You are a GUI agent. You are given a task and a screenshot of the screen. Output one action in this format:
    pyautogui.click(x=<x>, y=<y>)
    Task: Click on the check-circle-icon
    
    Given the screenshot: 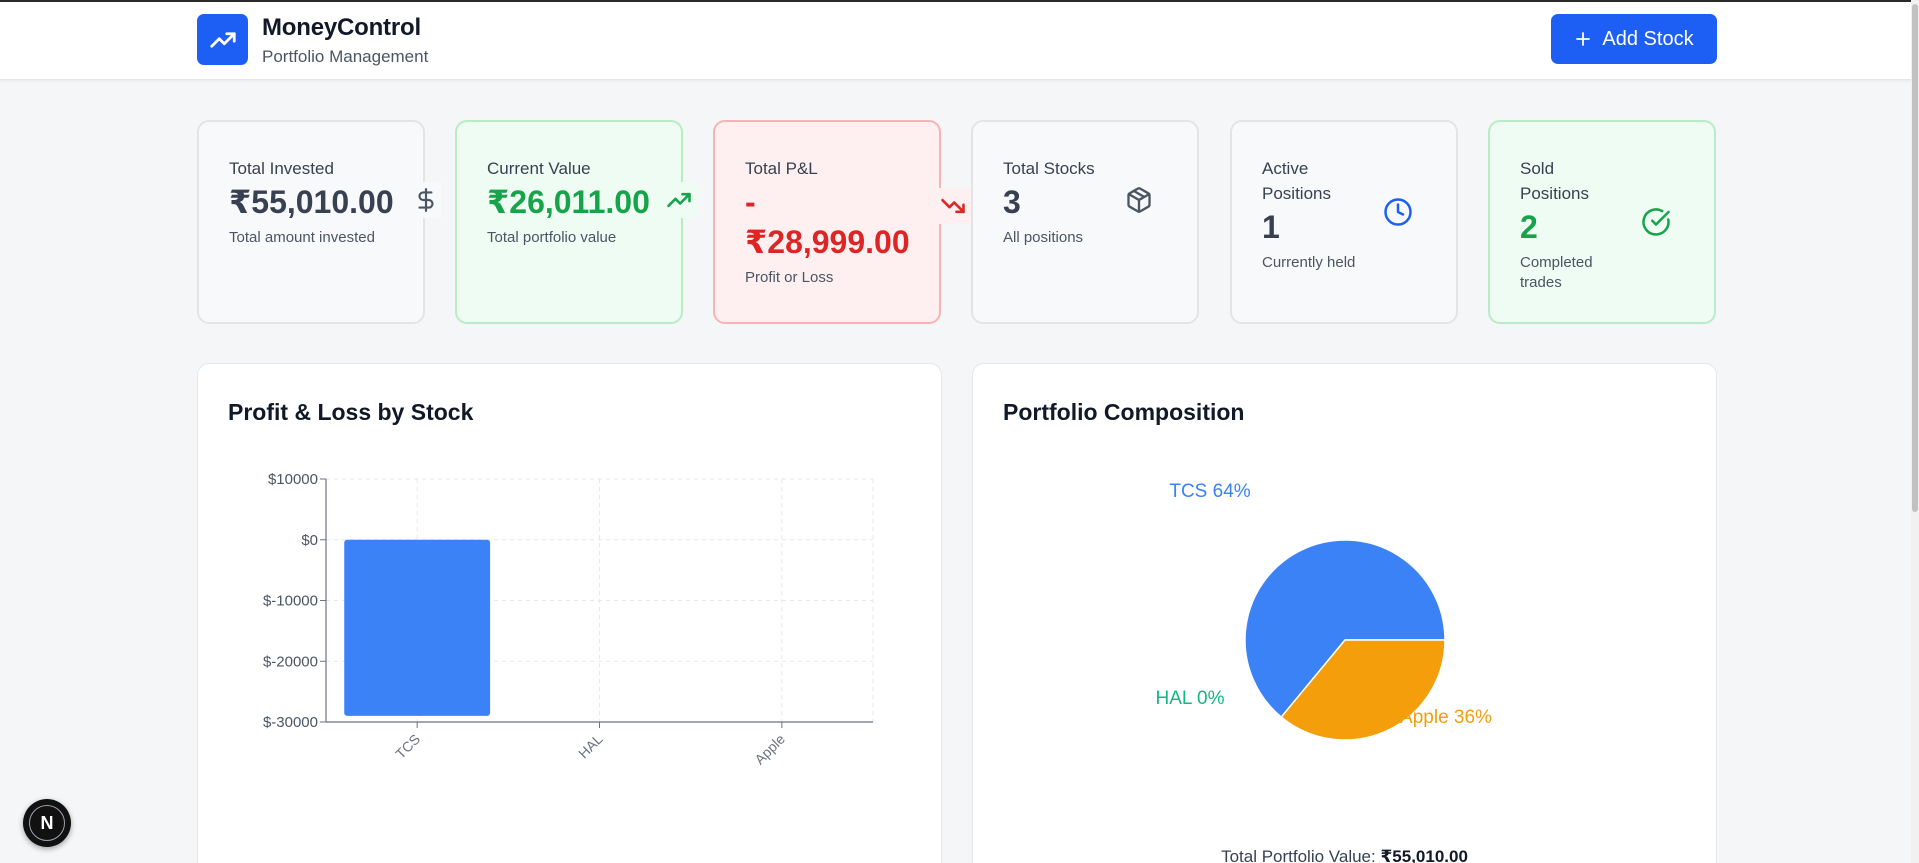 What is the action you would take?
    pyautogui.click(x=1656, y=222)
    